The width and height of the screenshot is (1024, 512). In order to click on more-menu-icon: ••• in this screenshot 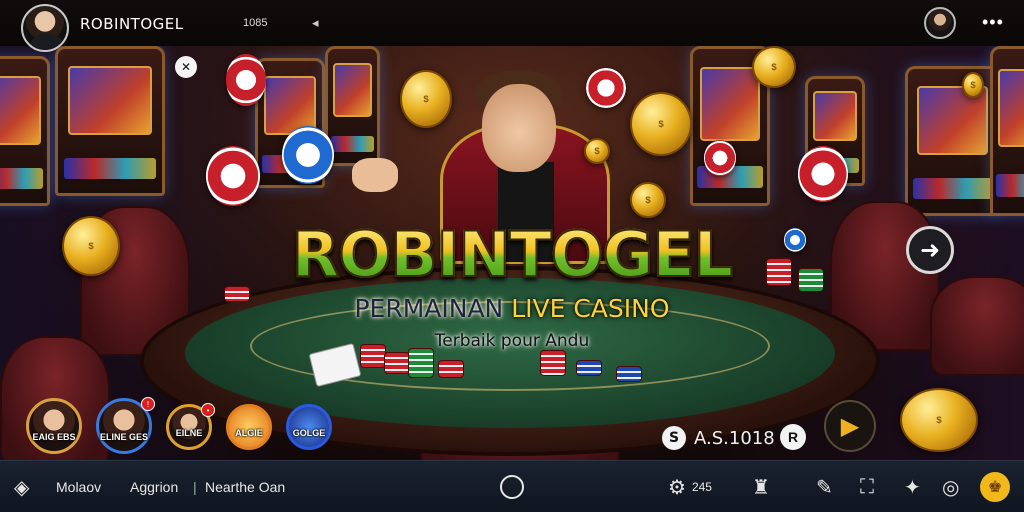, I will do `click(993, 22)`.